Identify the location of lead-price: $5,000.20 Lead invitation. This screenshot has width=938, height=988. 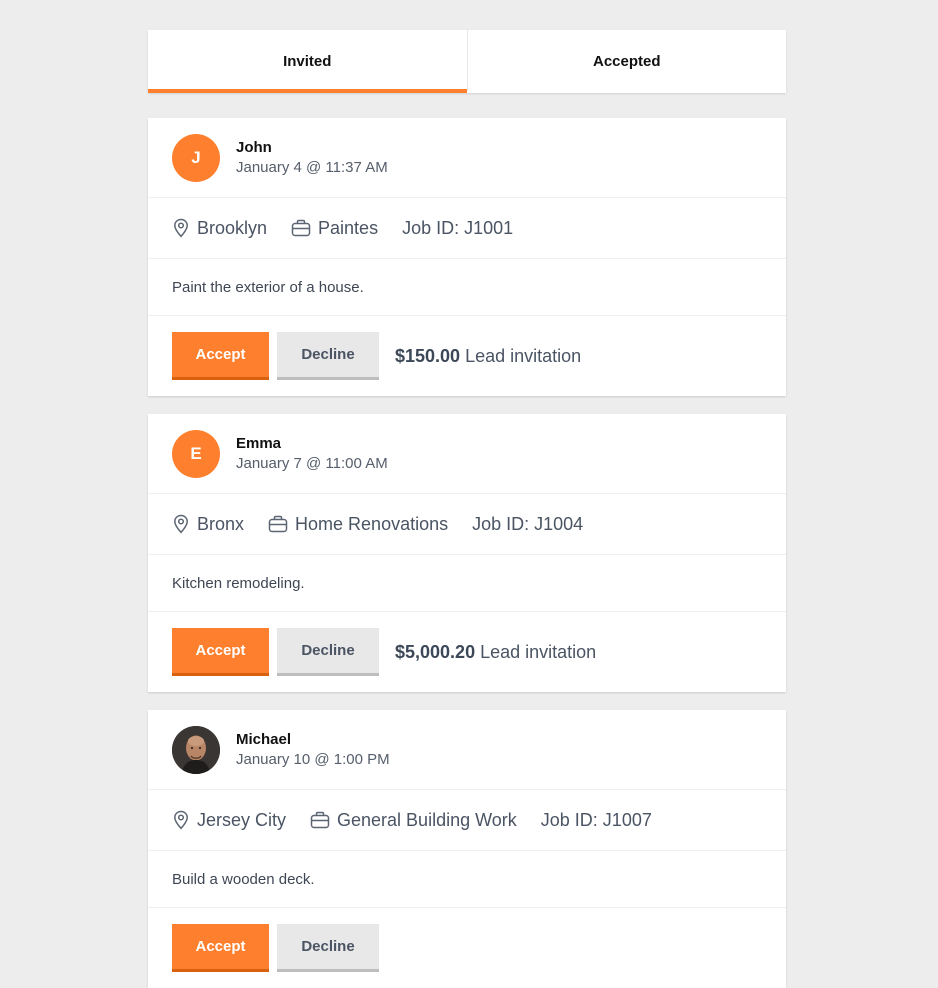
(495, 652).